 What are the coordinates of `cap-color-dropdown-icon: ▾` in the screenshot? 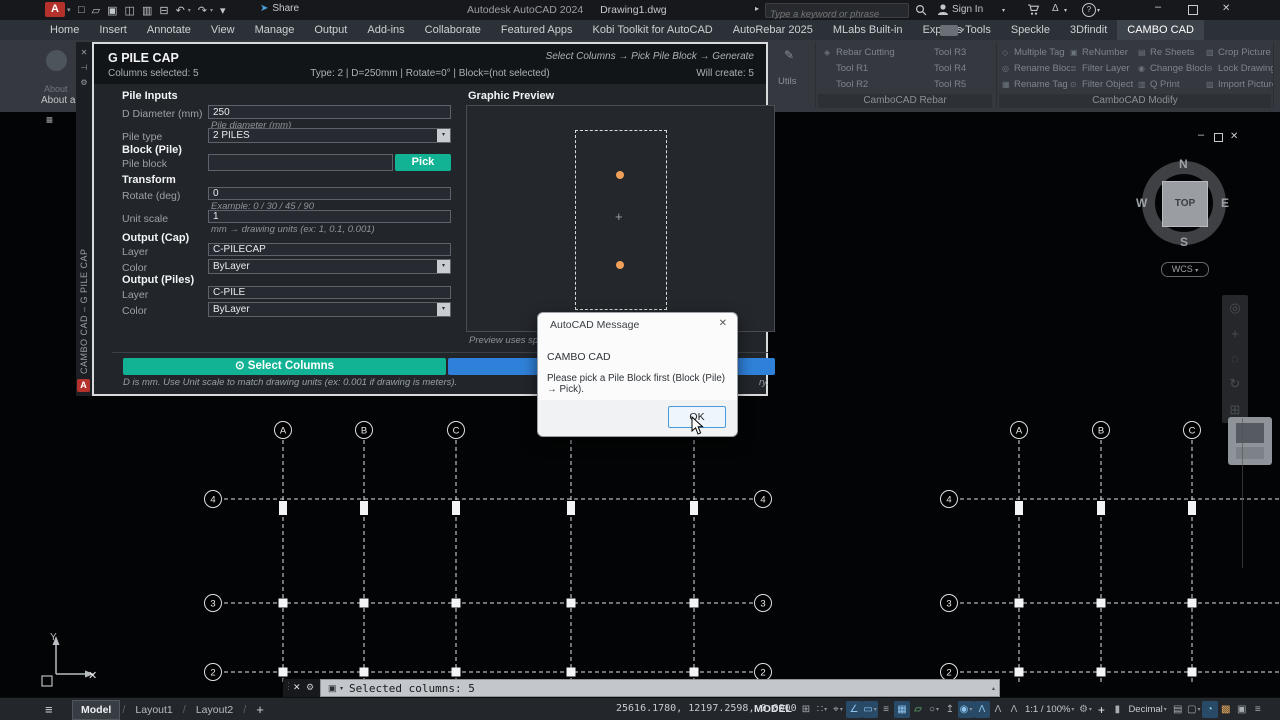 It's located at (443, 266).